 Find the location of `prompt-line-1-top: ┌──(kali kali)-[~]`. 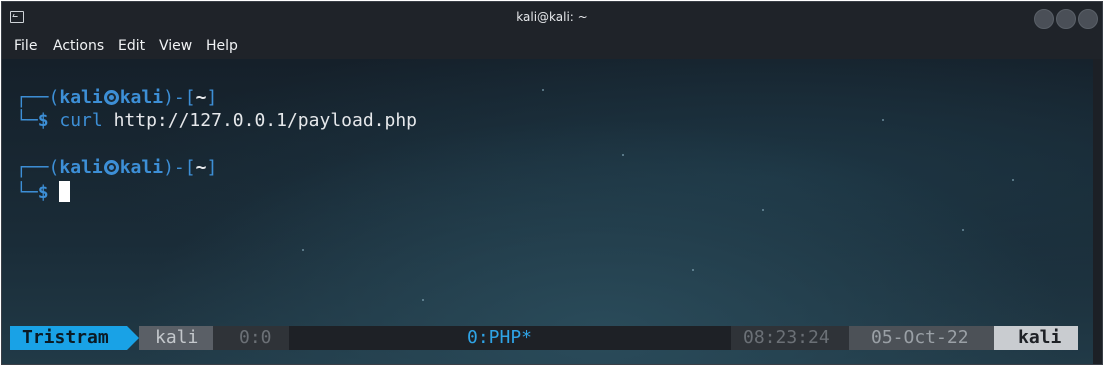

prompt-line-1-top: ┌──(kali kali)-[~] is located at coordinates (116, 98).